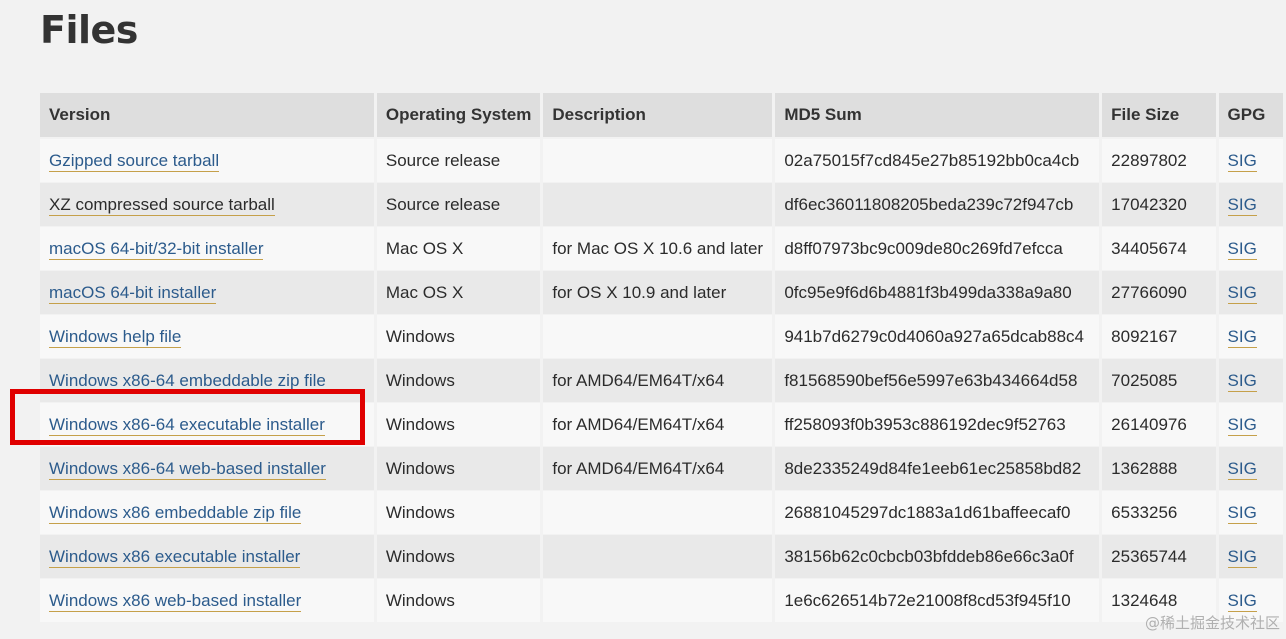 The height and width of the screenshot is (639, 1286). I want to click on md5-sum-text: 26881045297dc1883a1d61baffeecaf0, so click(927, 512).